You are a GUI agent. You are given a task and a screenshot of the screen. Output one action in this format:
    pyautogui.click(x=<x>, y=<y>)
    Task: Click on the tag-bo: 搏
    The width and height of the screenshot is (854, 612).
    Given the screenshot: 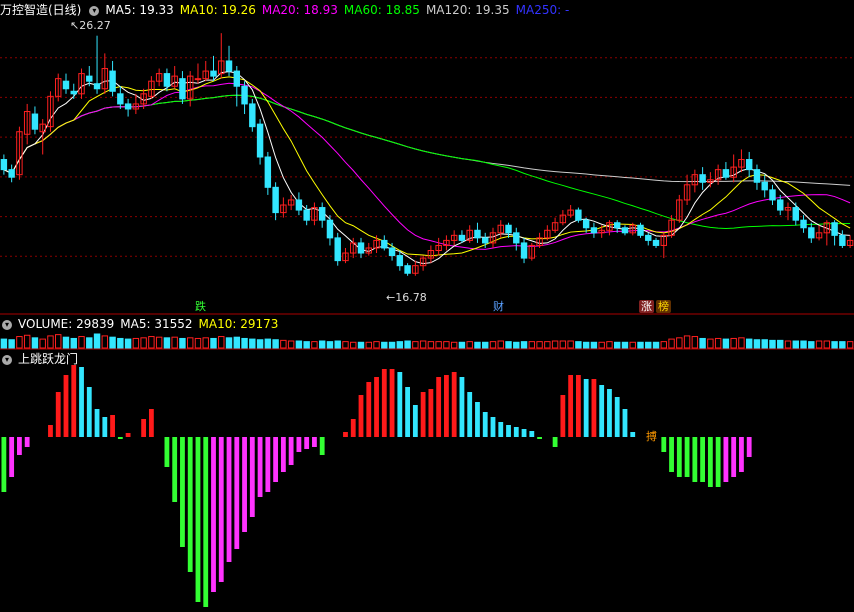 What is the action you would take?
    pyautogui.click(x=651, y=436)
    